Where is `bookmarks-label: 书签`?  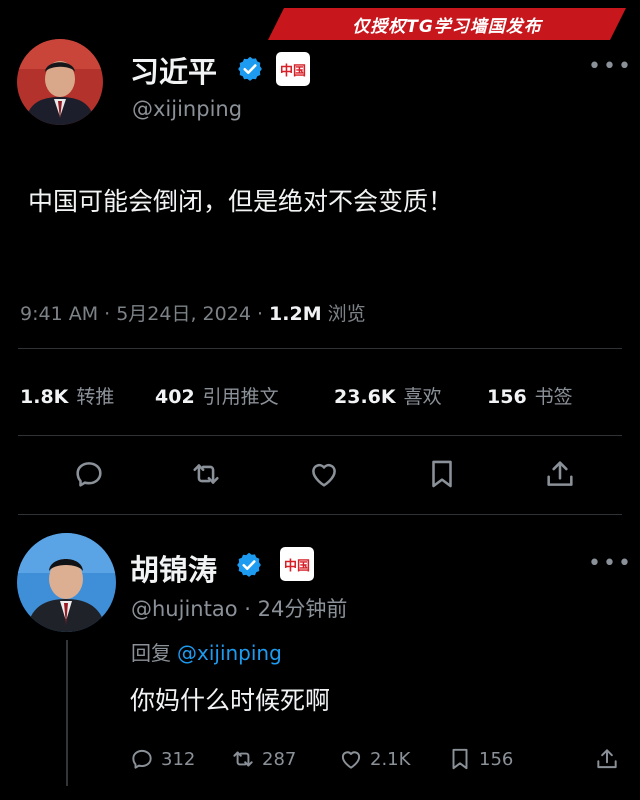
bookmarks-label: 书签 is located at coordinates (553, 397).